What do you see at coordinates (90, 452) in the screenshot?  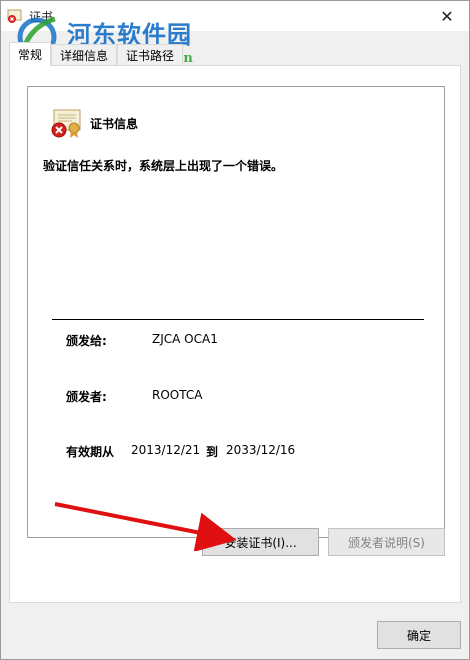 I see `validity-label: 有效期从` at bounding box center [90, 452].